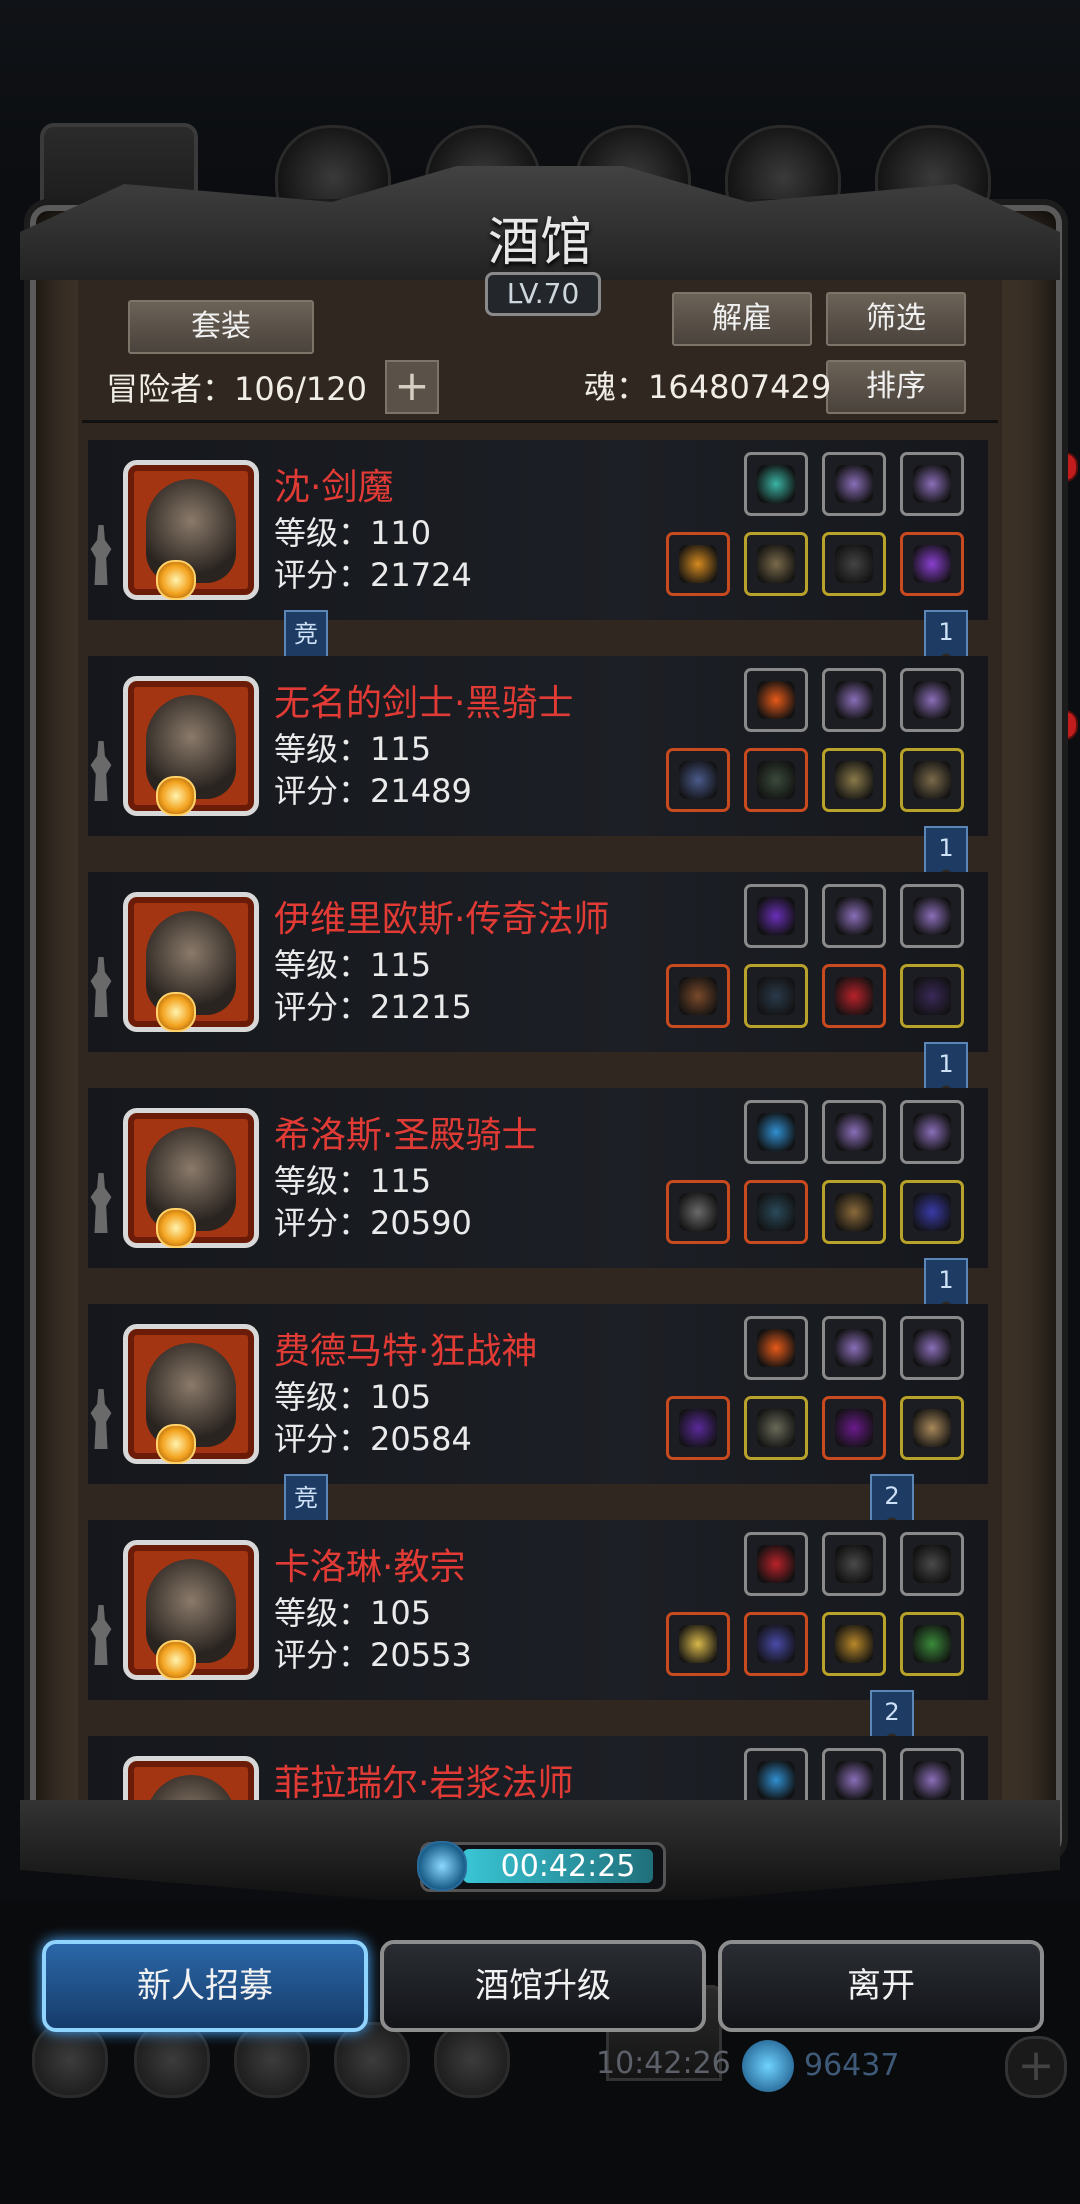 The width and height of the screenshot is (1080, 2204). Describe the element at coordinates (742, 319) in the screenshot. I see `dismiss-button: 解雇` at that location.